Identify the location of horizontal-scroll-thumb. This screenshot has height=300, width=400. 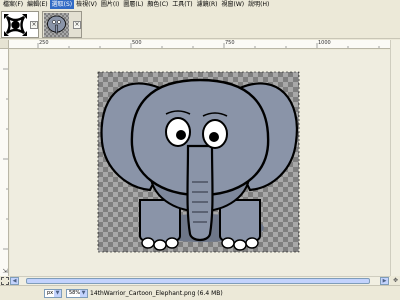
(198, 281).